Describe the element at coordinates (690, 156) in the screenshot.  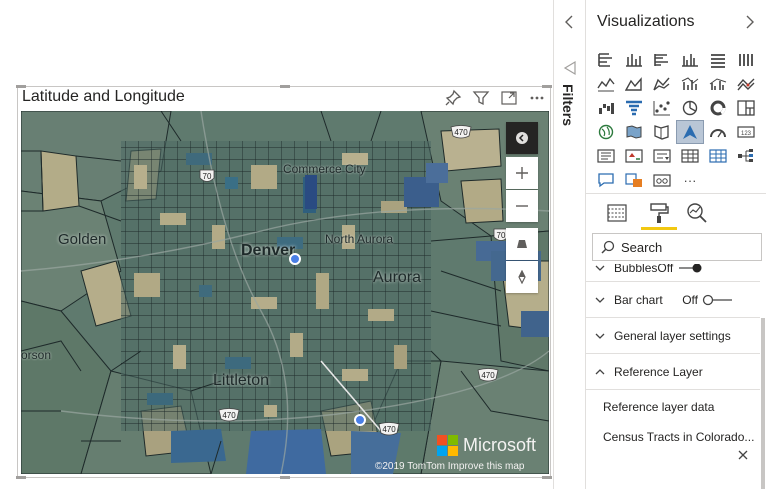
I see `table-icon` at that location.